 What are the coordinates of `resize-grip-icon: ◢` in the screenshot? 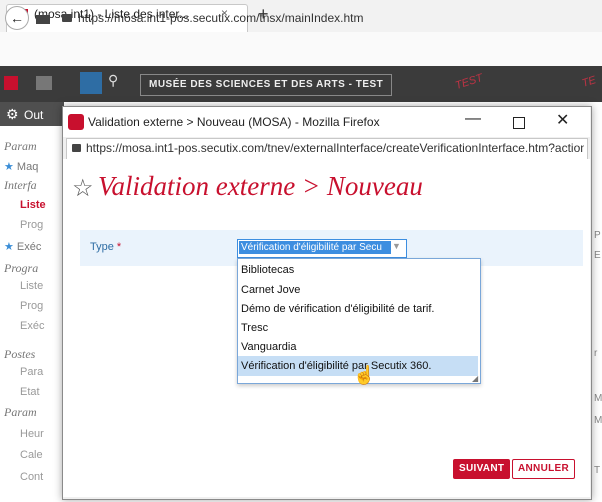 It's located at (475, 378).